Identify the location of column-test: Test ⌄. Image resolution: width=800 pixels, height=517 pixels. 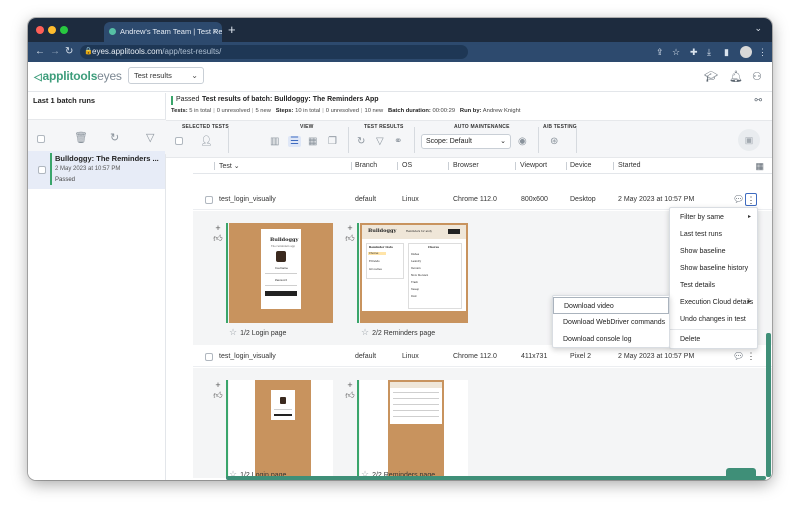
(229, 166).